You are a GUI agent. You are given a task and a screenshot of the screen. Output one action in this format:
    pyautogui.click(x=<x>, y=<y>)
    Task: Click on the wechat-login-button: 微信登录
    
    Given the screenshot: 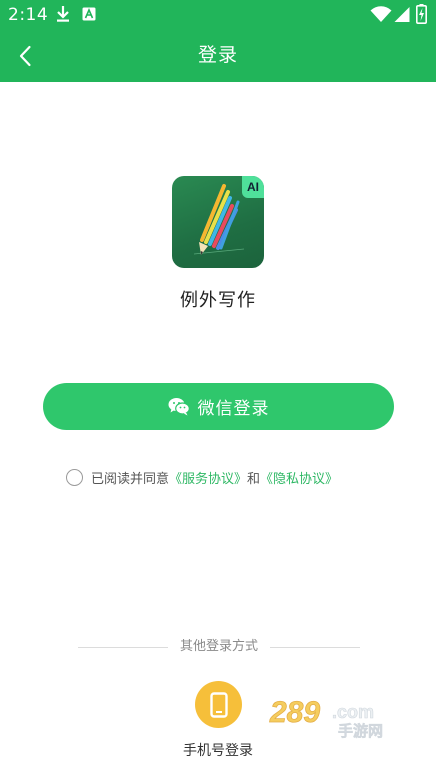 What is the action you would take?
    pyautogui.click(x=218, y=406)
    